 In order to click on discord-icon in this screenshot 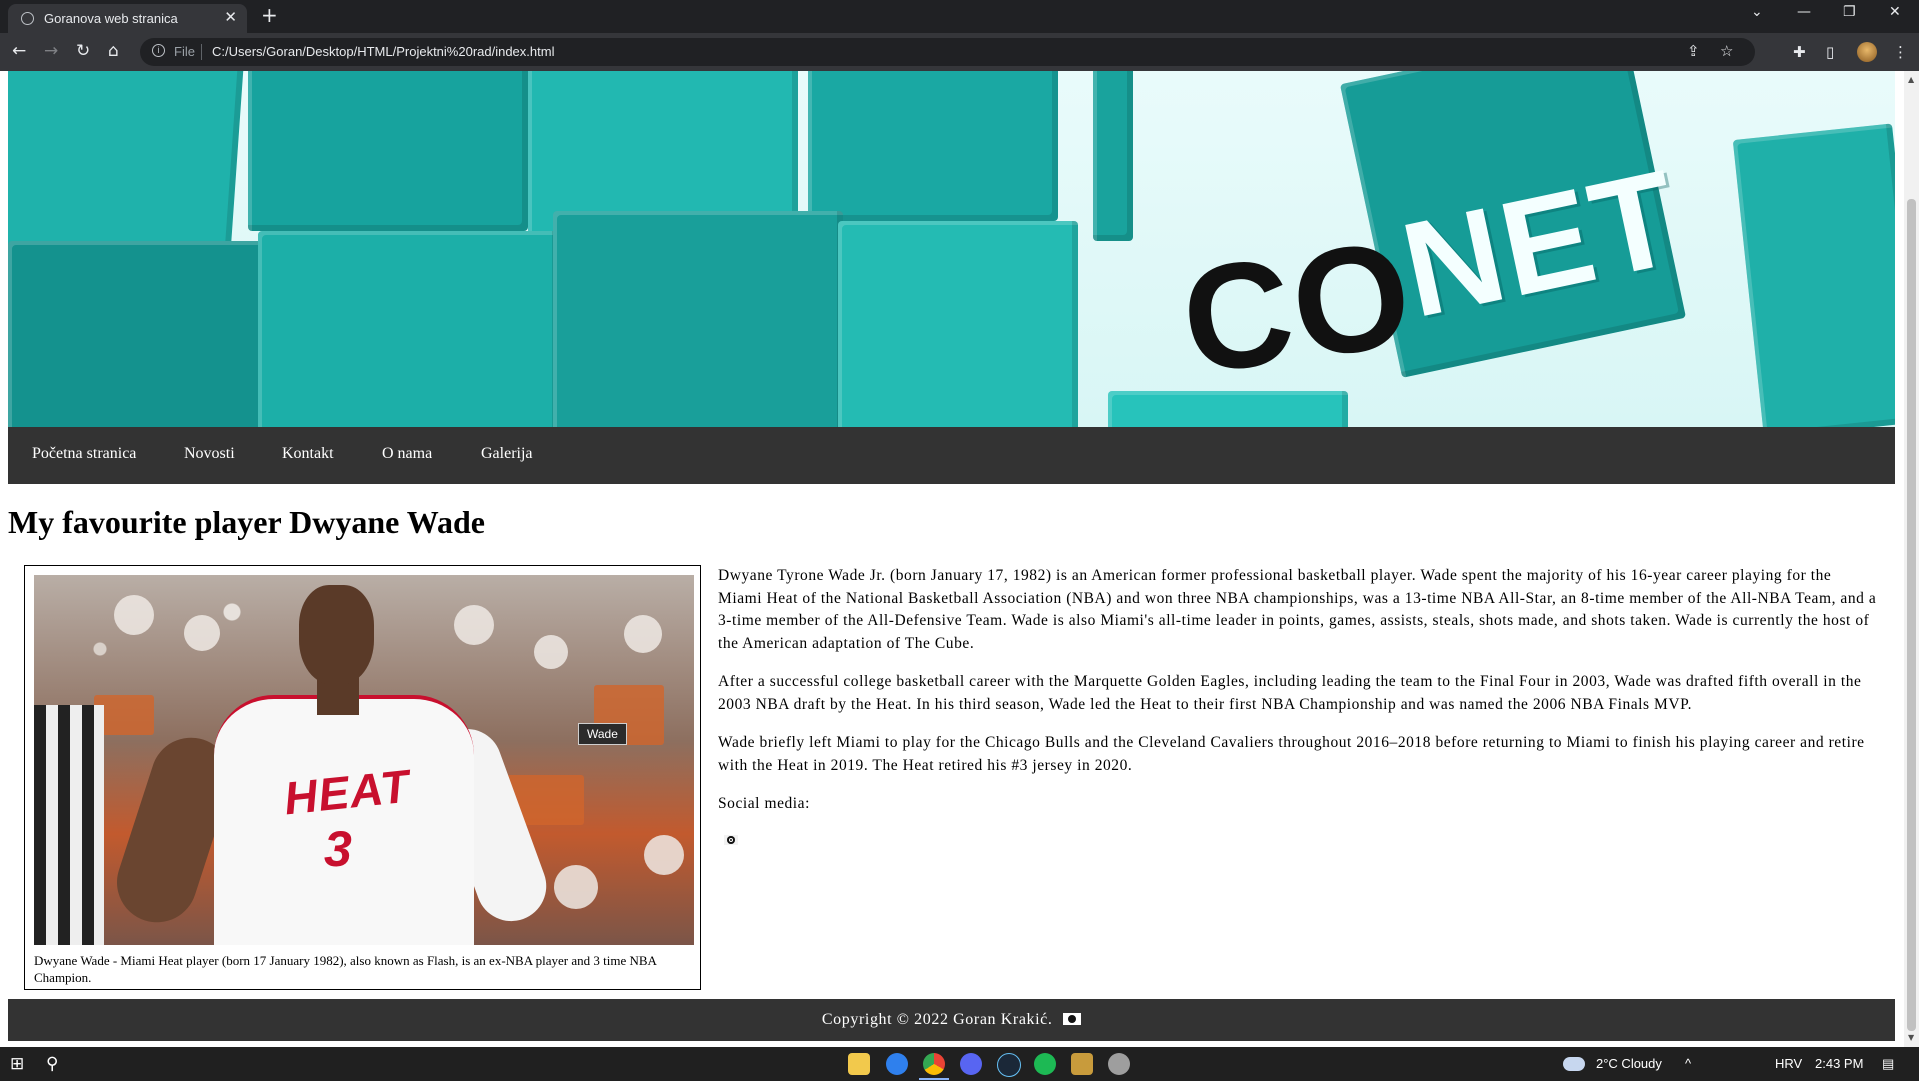, I will do `click(971, 1064)`.